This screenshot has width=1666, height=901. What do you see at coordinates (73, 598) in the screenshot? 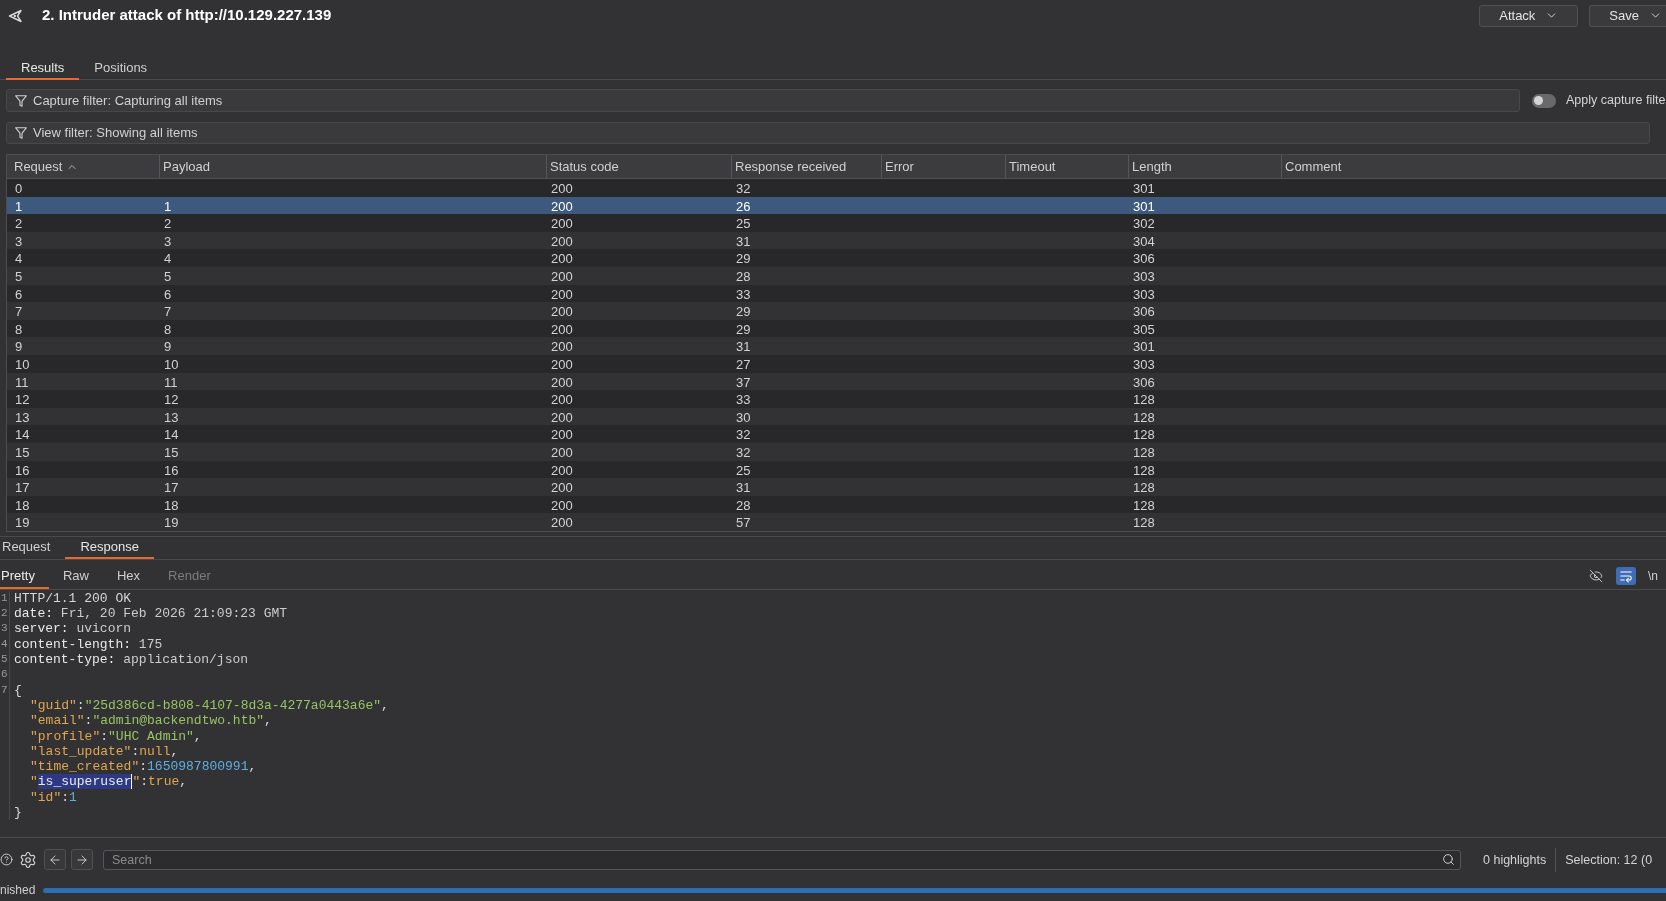
I see `code-line: HTTP/1.1 200 OK` at bounding box center [73, 598].